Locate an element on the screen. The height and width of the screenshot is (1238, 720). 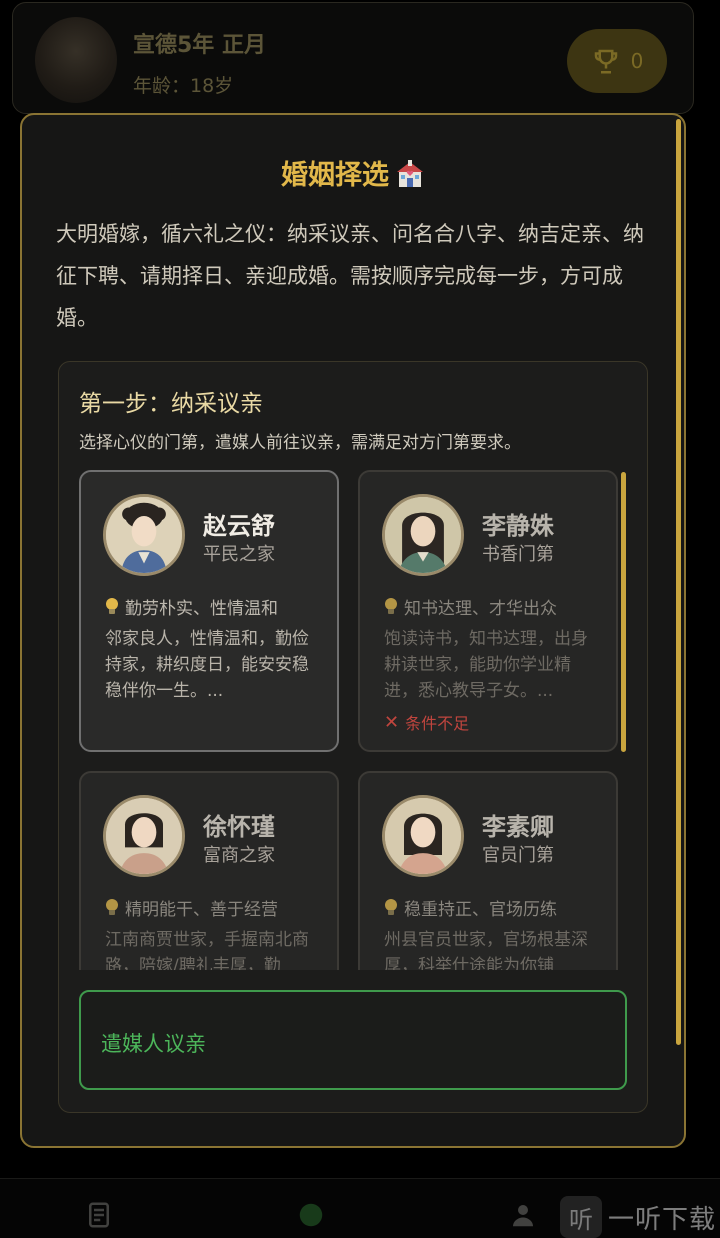
requirement-warning-text: 条件不足 is located at coordinates (437, 723).